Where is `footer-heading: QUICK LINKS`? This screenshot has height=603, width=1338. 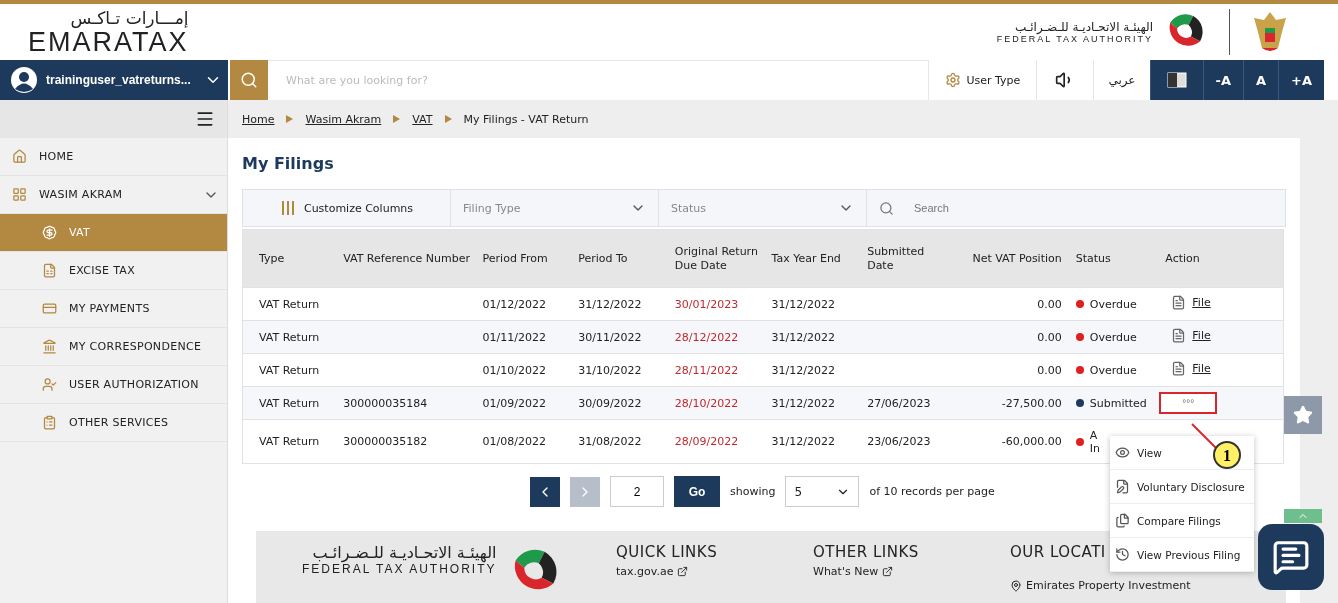
footer-heading: QUICK LINKS is located at coordinates (667, 552).